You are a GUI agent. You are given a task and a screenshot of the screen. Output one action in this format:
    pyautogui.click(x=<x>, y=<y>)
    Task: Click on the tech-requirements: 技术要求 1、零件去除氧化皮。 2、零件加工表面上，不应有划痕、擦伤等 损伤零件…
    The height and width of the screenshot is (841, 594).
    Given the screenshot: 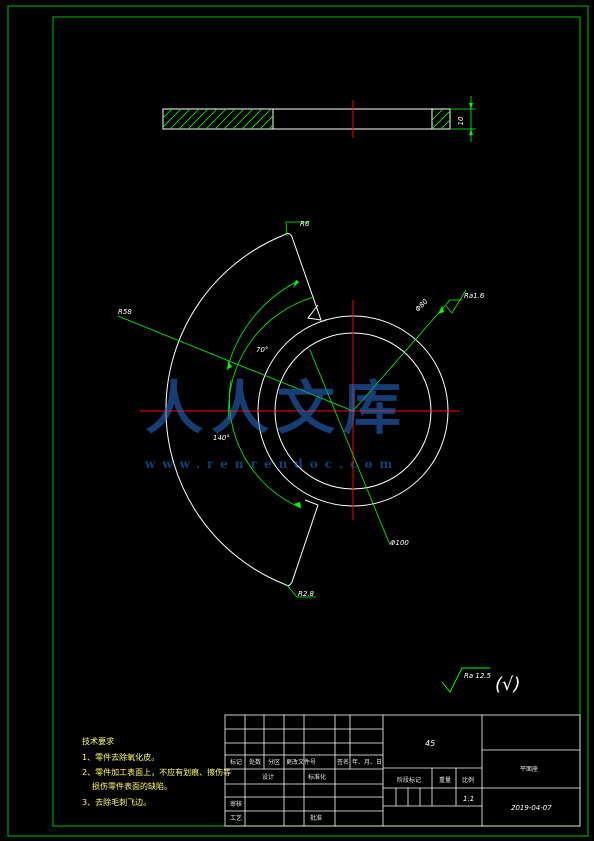 What is the action you would take?
    pyautogui.click(x=156, y=771)
    